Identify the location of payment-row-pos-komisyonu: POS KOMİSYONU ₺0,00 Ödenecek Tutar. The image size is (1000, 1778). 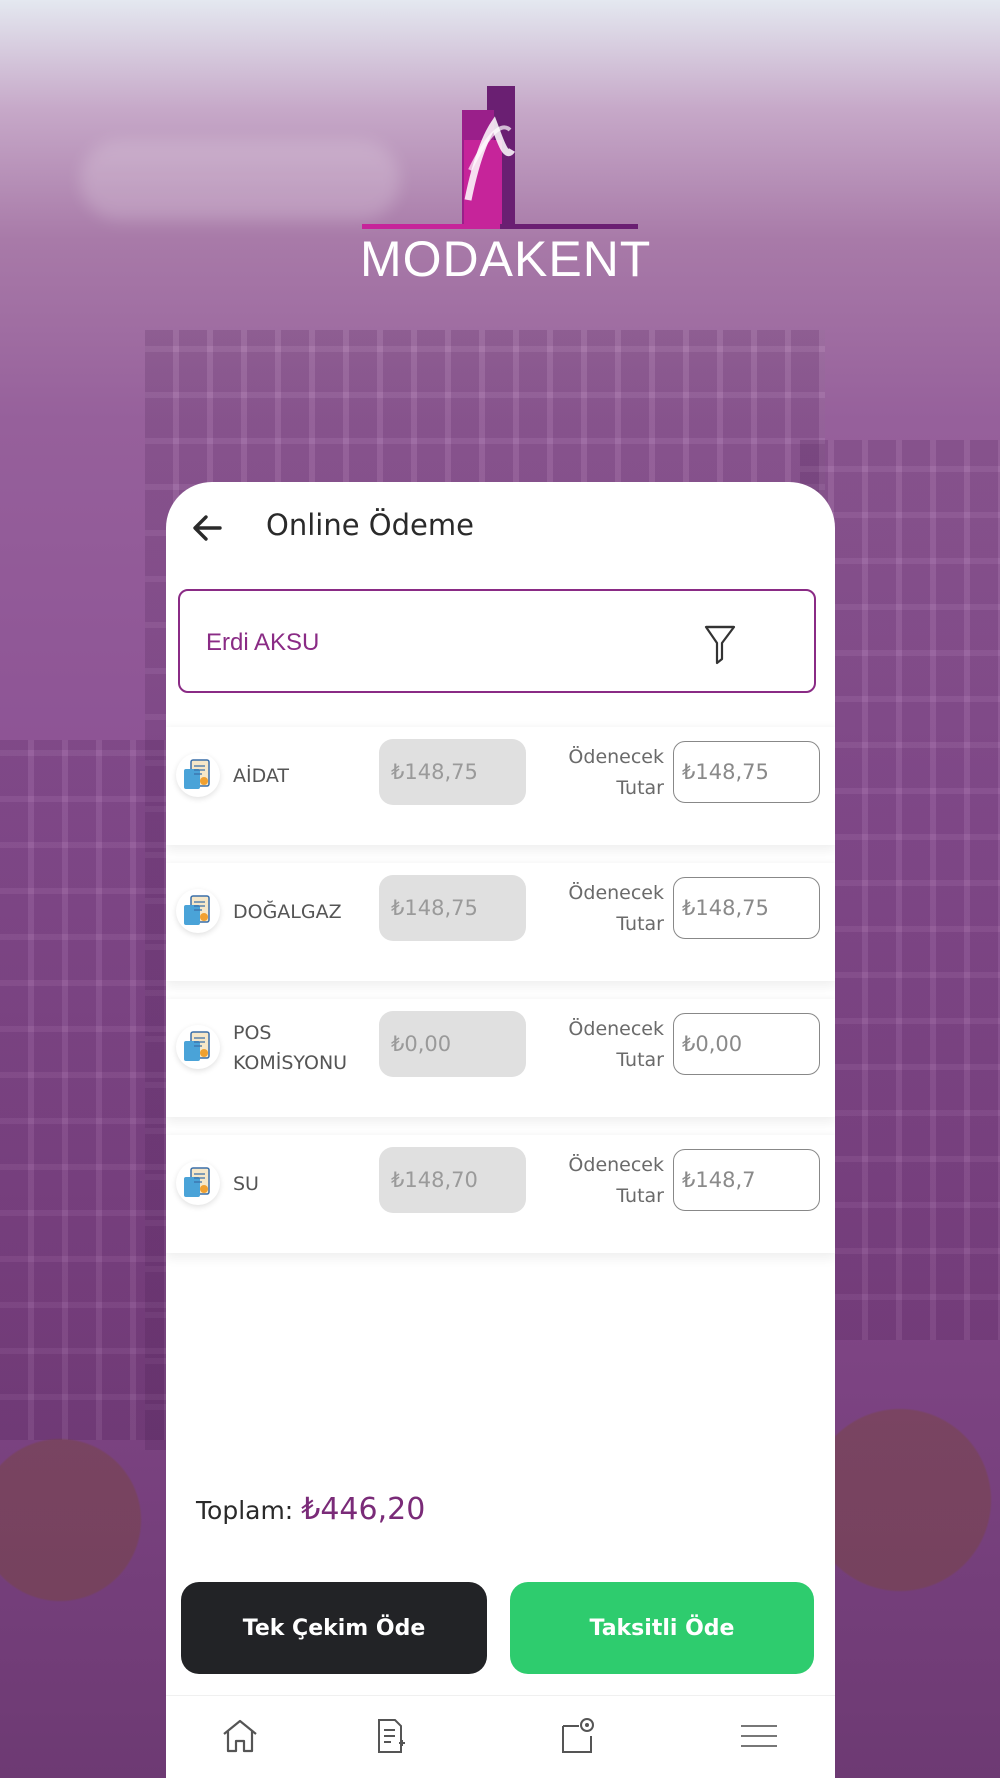
(500, 1058).